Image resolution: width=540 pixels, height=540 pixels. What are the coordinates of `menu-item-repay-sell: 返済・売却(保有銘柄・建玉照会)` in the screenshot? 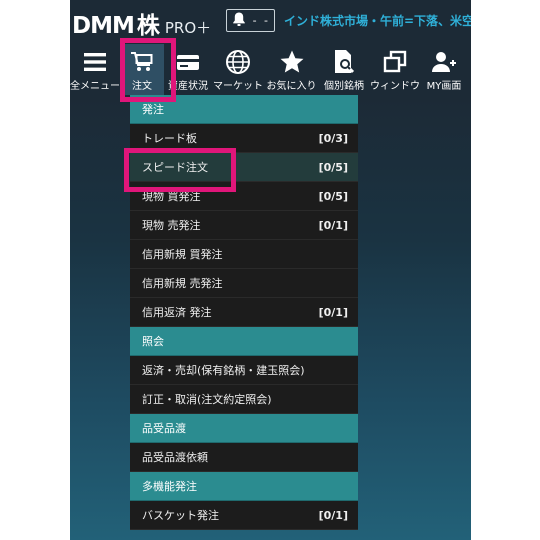 It's located at (244, 370).